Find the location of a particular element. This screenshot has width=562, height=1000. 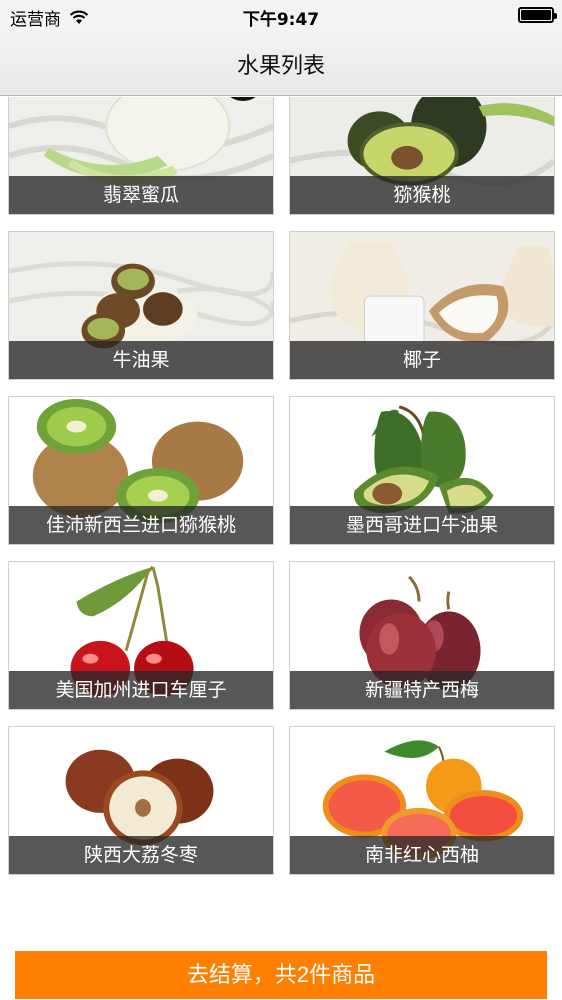

status-right is located at coordinates (537, 15).